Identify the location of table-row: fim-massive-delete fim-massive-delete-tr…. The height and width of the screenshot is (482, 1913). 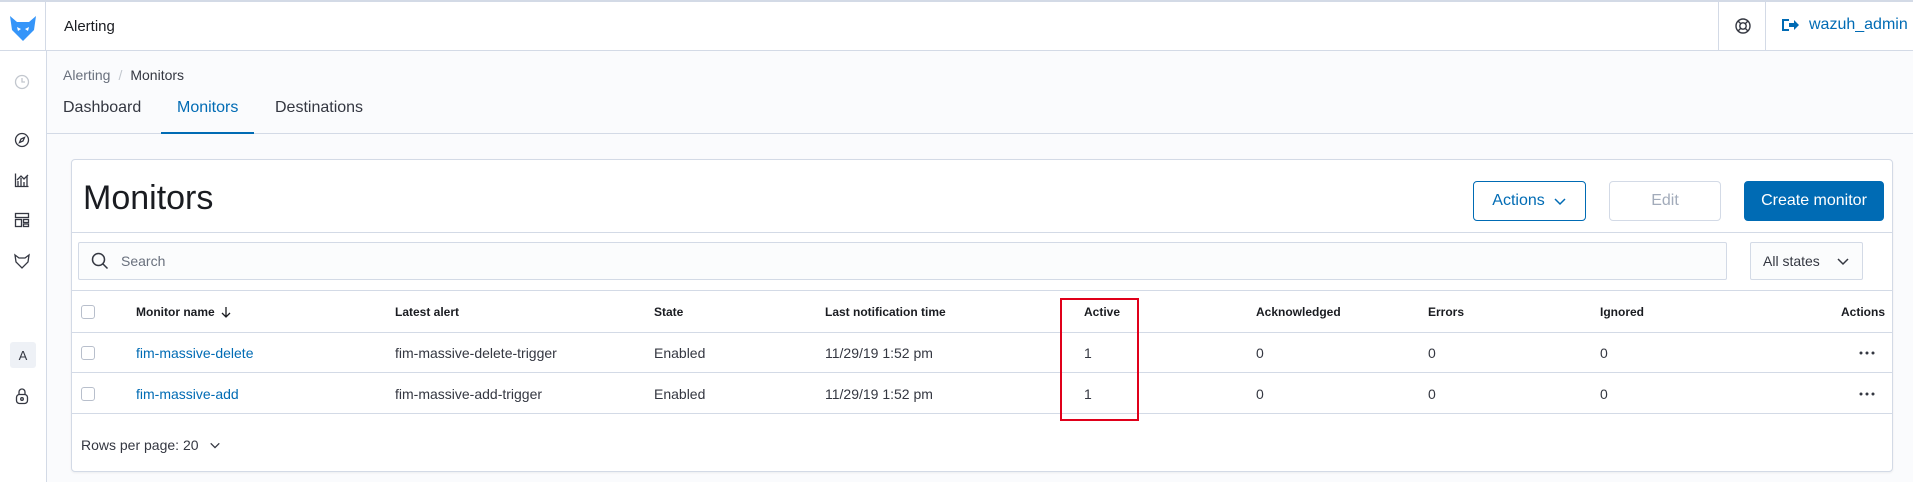
(982, 353).